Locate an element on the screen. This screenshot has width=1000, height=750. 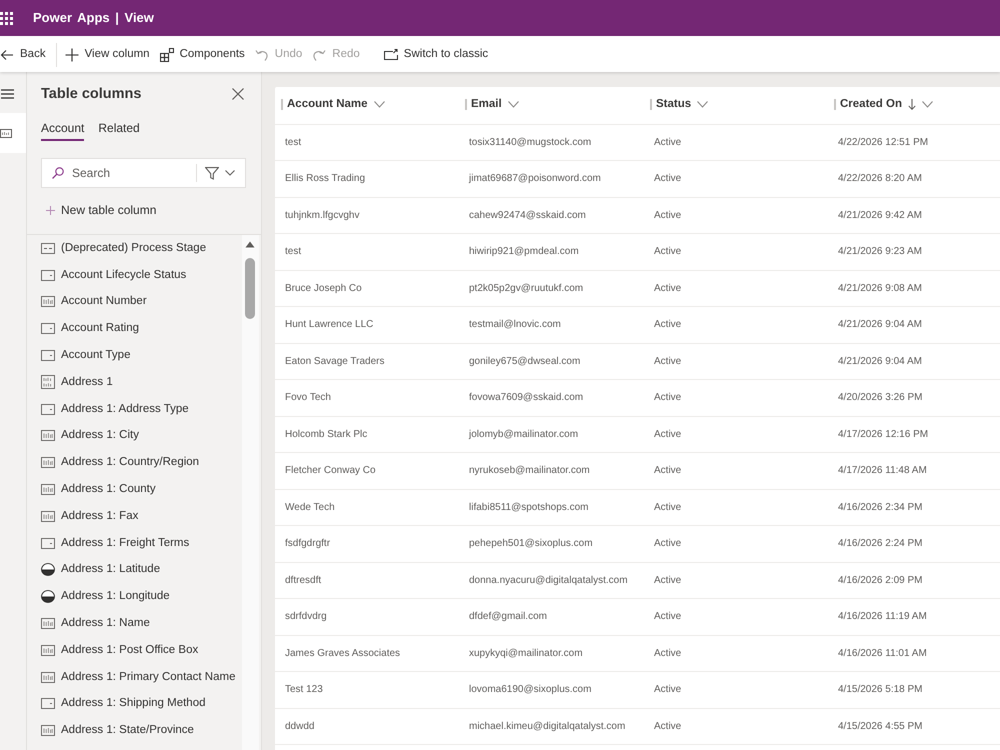
search-field: Search is located at coordinates (130, 173).